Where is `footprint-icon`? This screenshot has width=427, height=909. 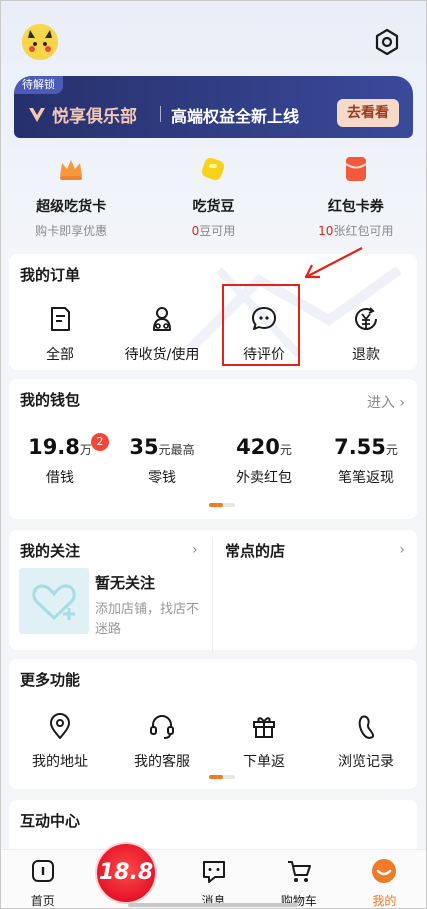
footprint-icon is located at coordinates (366, 727).